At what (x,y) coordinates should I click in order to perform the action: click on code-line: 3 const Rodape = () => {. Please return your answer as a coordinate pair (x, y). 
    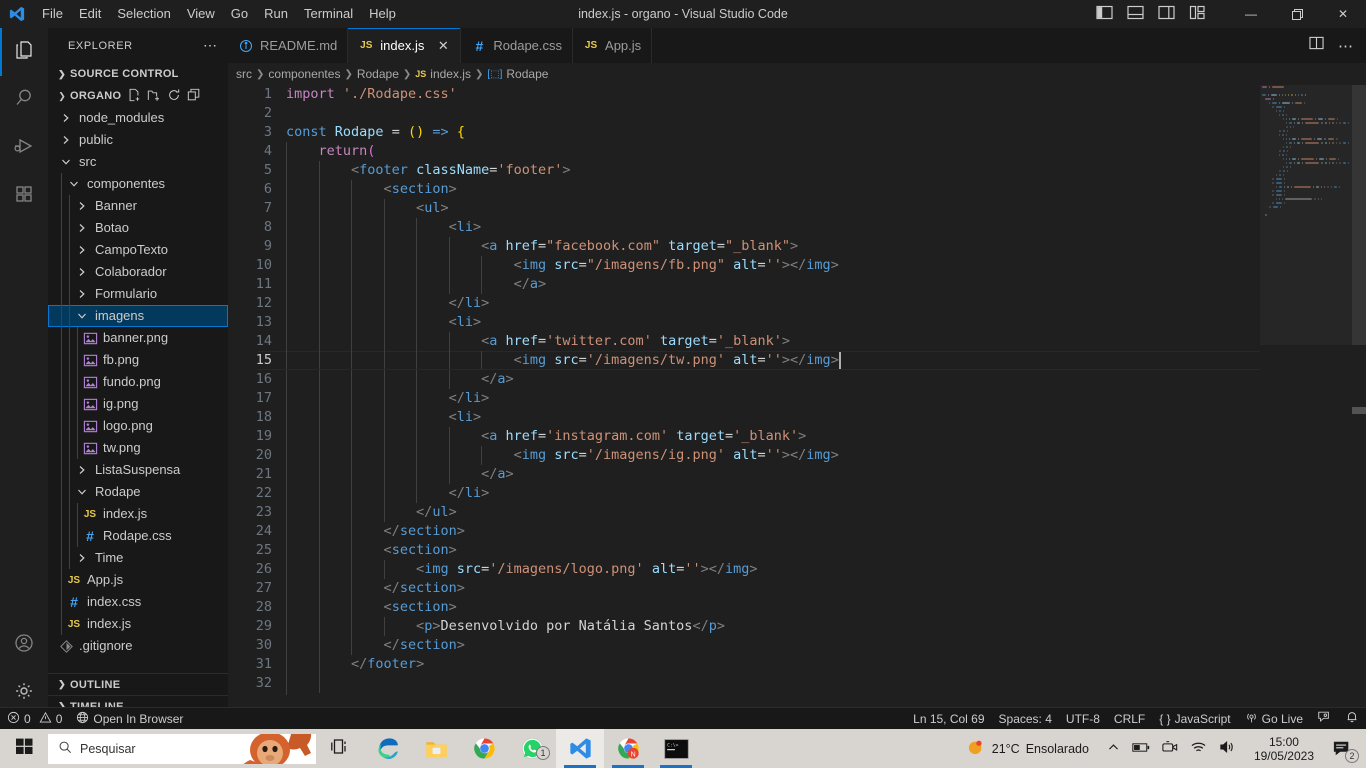
    Looking at the image, I should click on (797, 132).